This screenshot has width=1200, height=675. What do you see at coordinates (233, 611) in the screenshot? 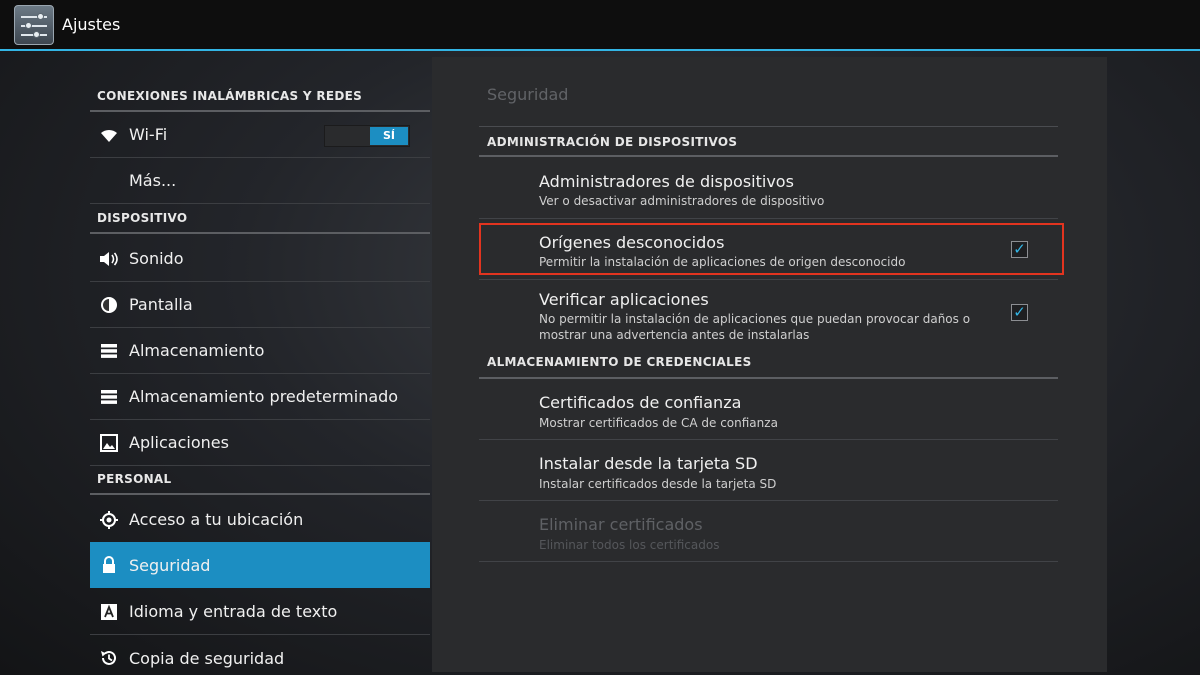
I see `sidebar-item-label: Idioma y entrada de texto` at bounding box center [233, 611].